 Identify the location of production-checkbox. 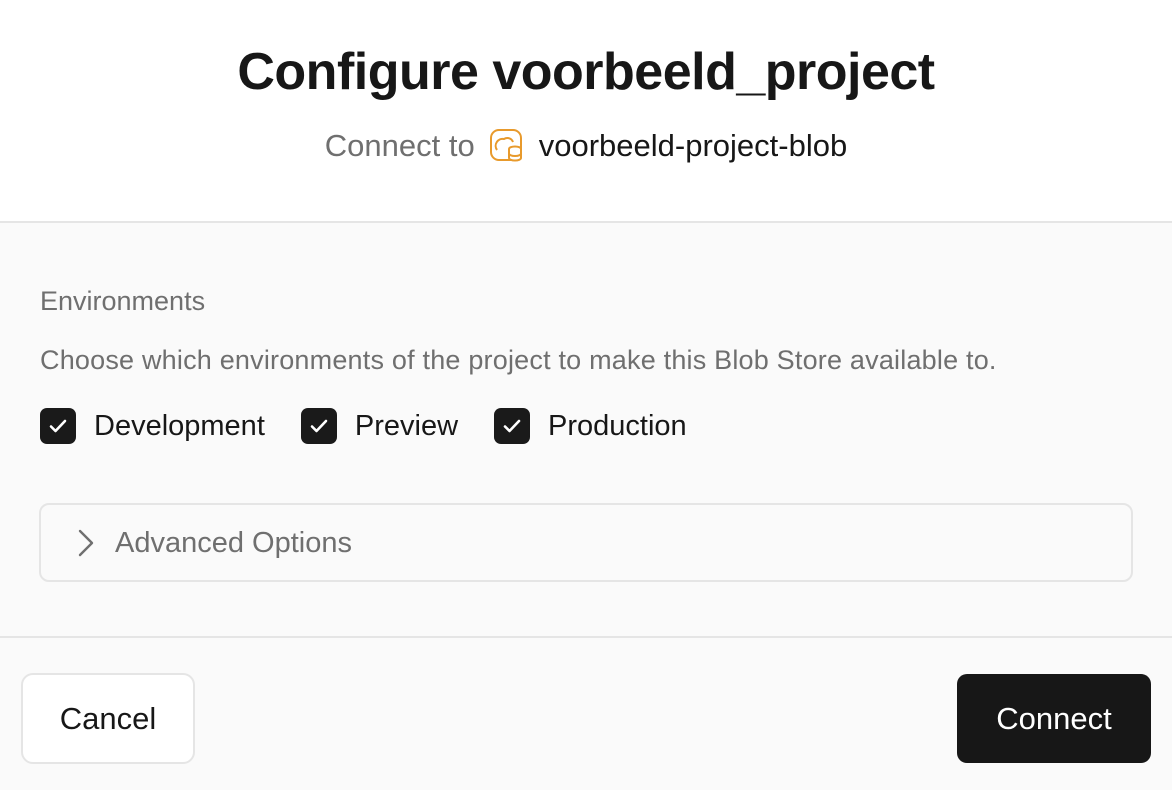
(512, 426).